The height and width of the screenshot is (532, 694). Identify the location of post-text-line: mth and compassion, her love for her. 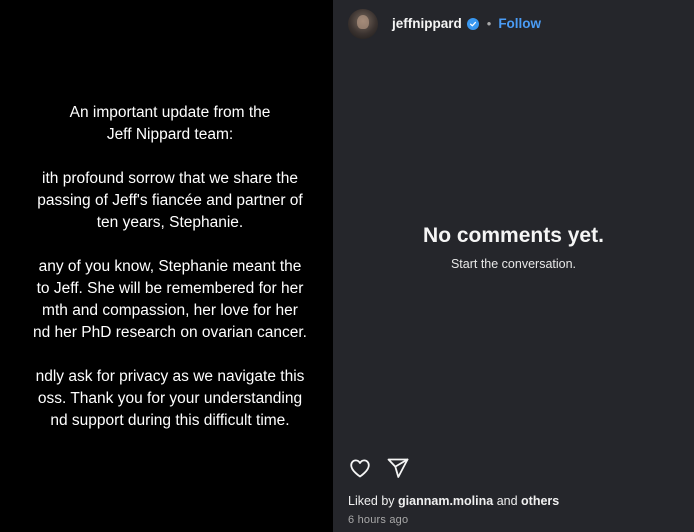
(170, 310).